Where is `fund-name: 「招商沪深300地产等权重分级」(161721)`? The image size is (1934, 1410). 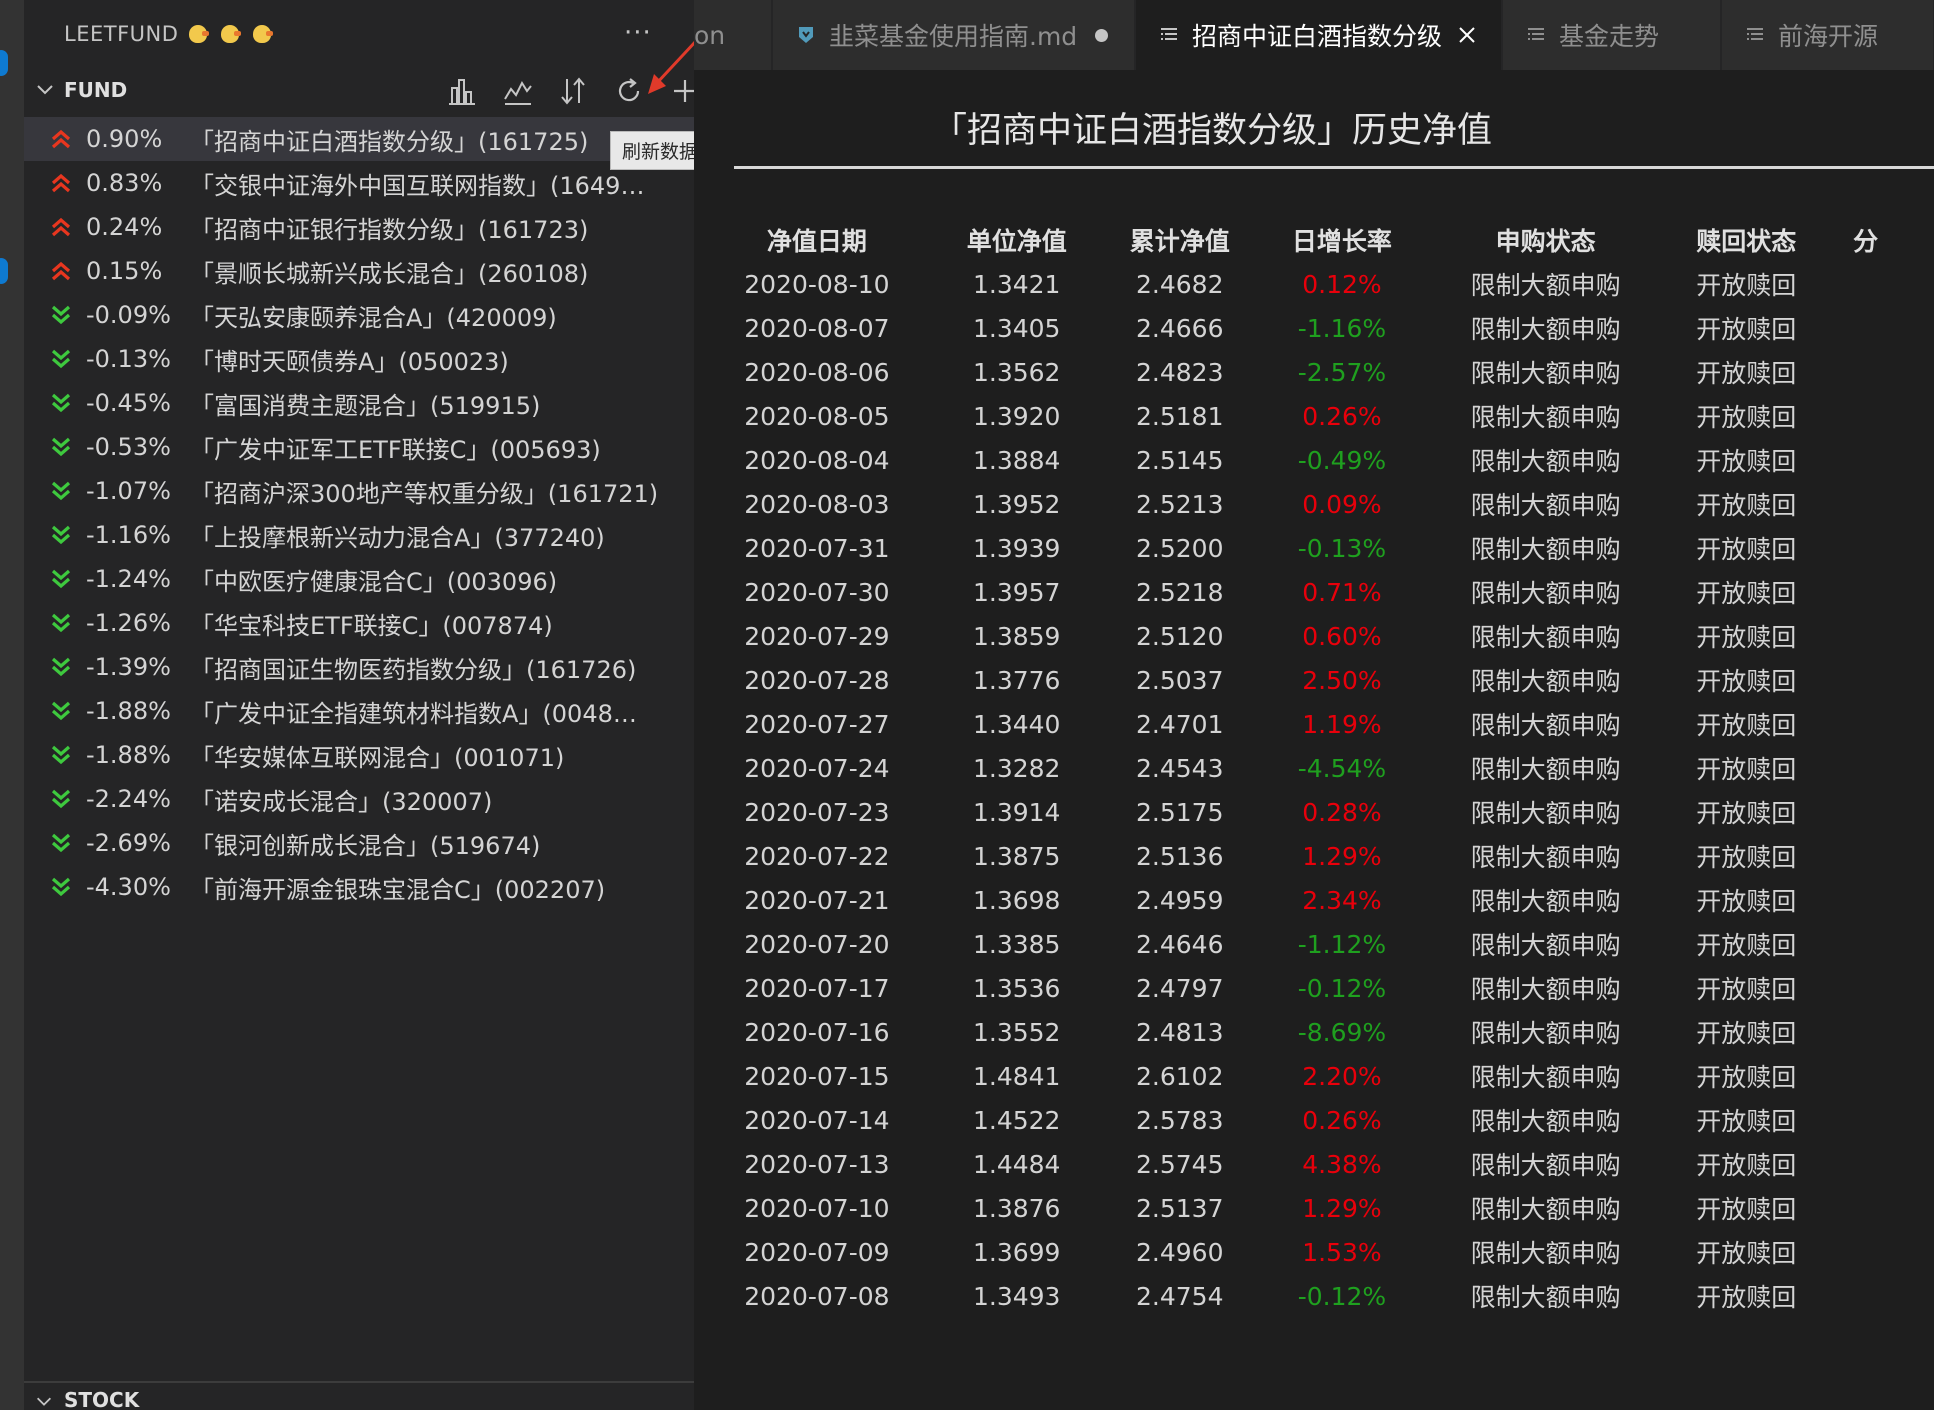 fund-name: 「招商沪深300地产等权重分级」(161721) is located at coordinates (424, 493).